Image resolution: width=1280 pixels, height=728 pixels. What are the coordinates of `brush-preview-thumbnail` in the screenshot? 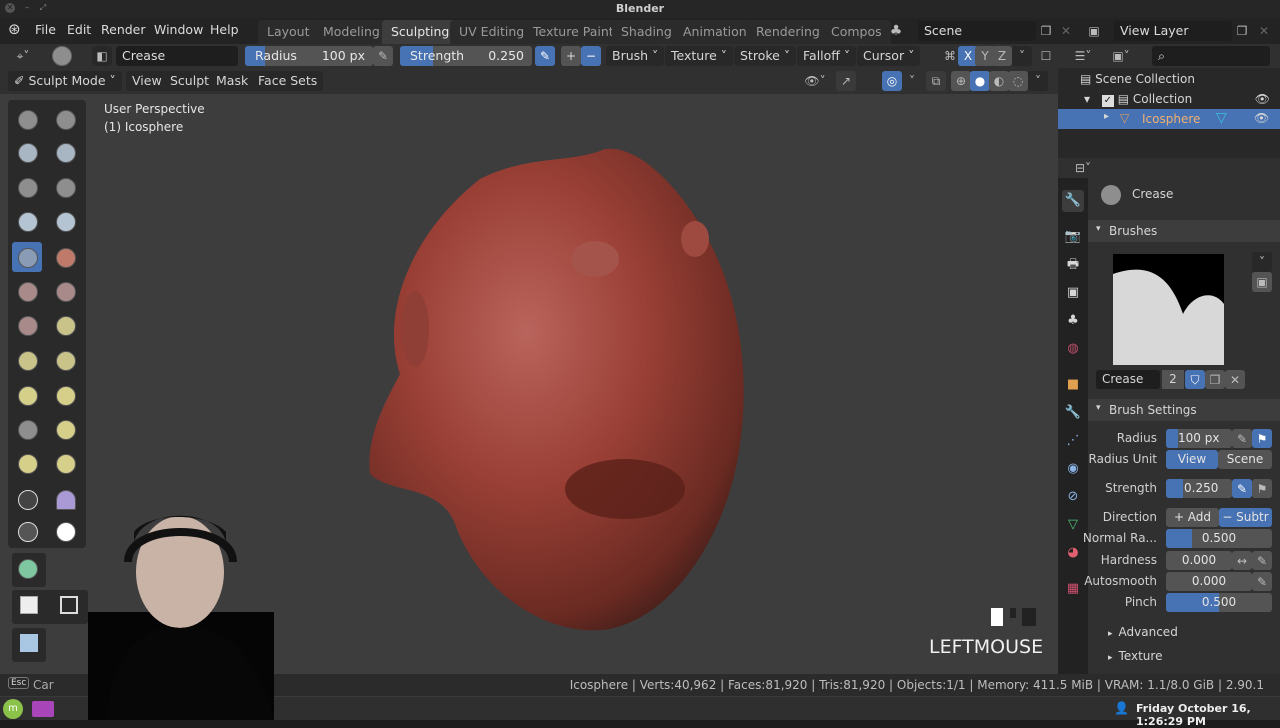 It's located at (1168, 309).